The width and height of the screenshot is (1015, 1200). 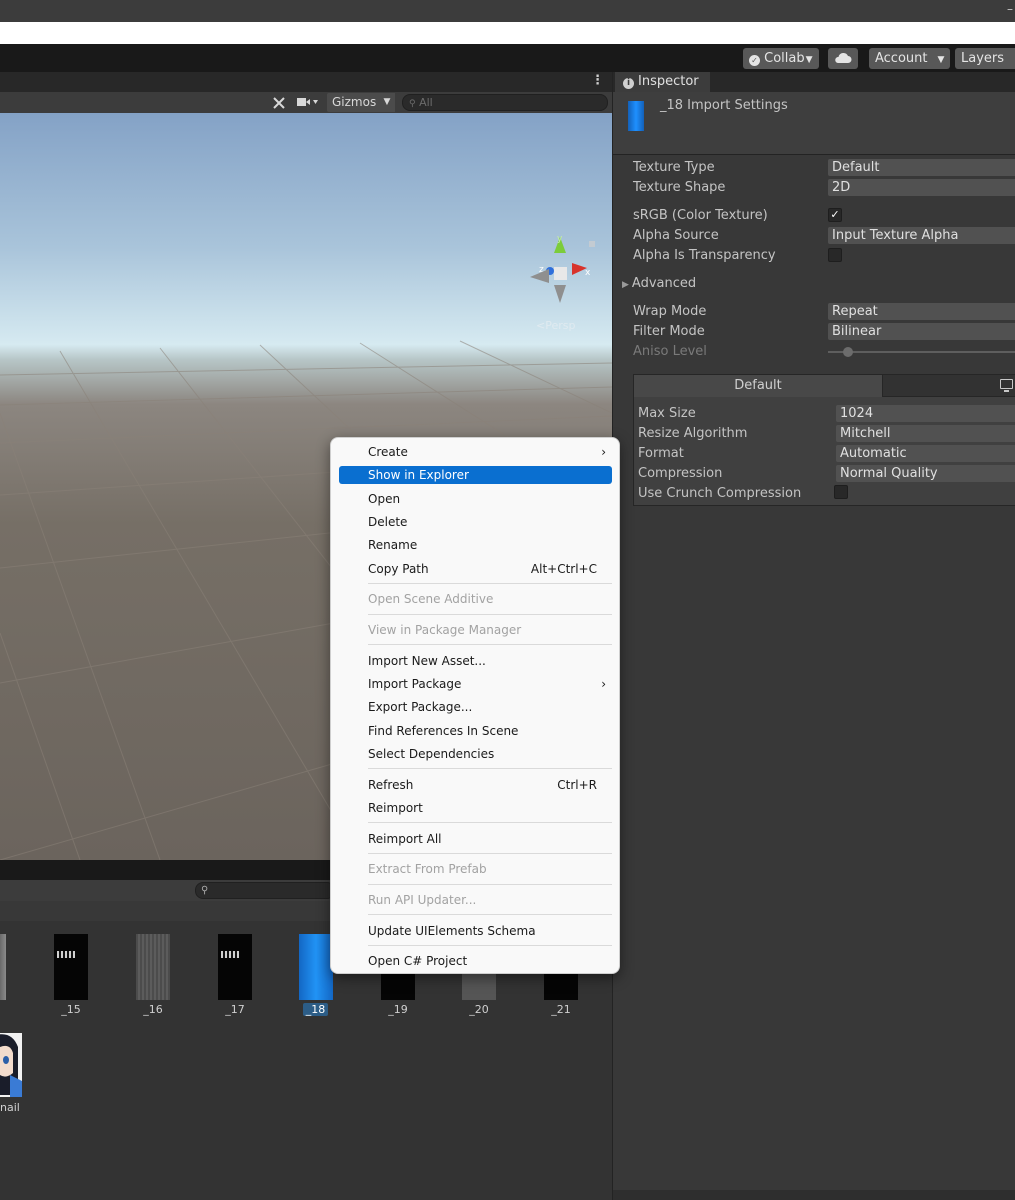 What do you see at coordinates (475, 808) in the screenshot?
I see `menu-item-reimport: Reimport` at bounding box center [475, 808].